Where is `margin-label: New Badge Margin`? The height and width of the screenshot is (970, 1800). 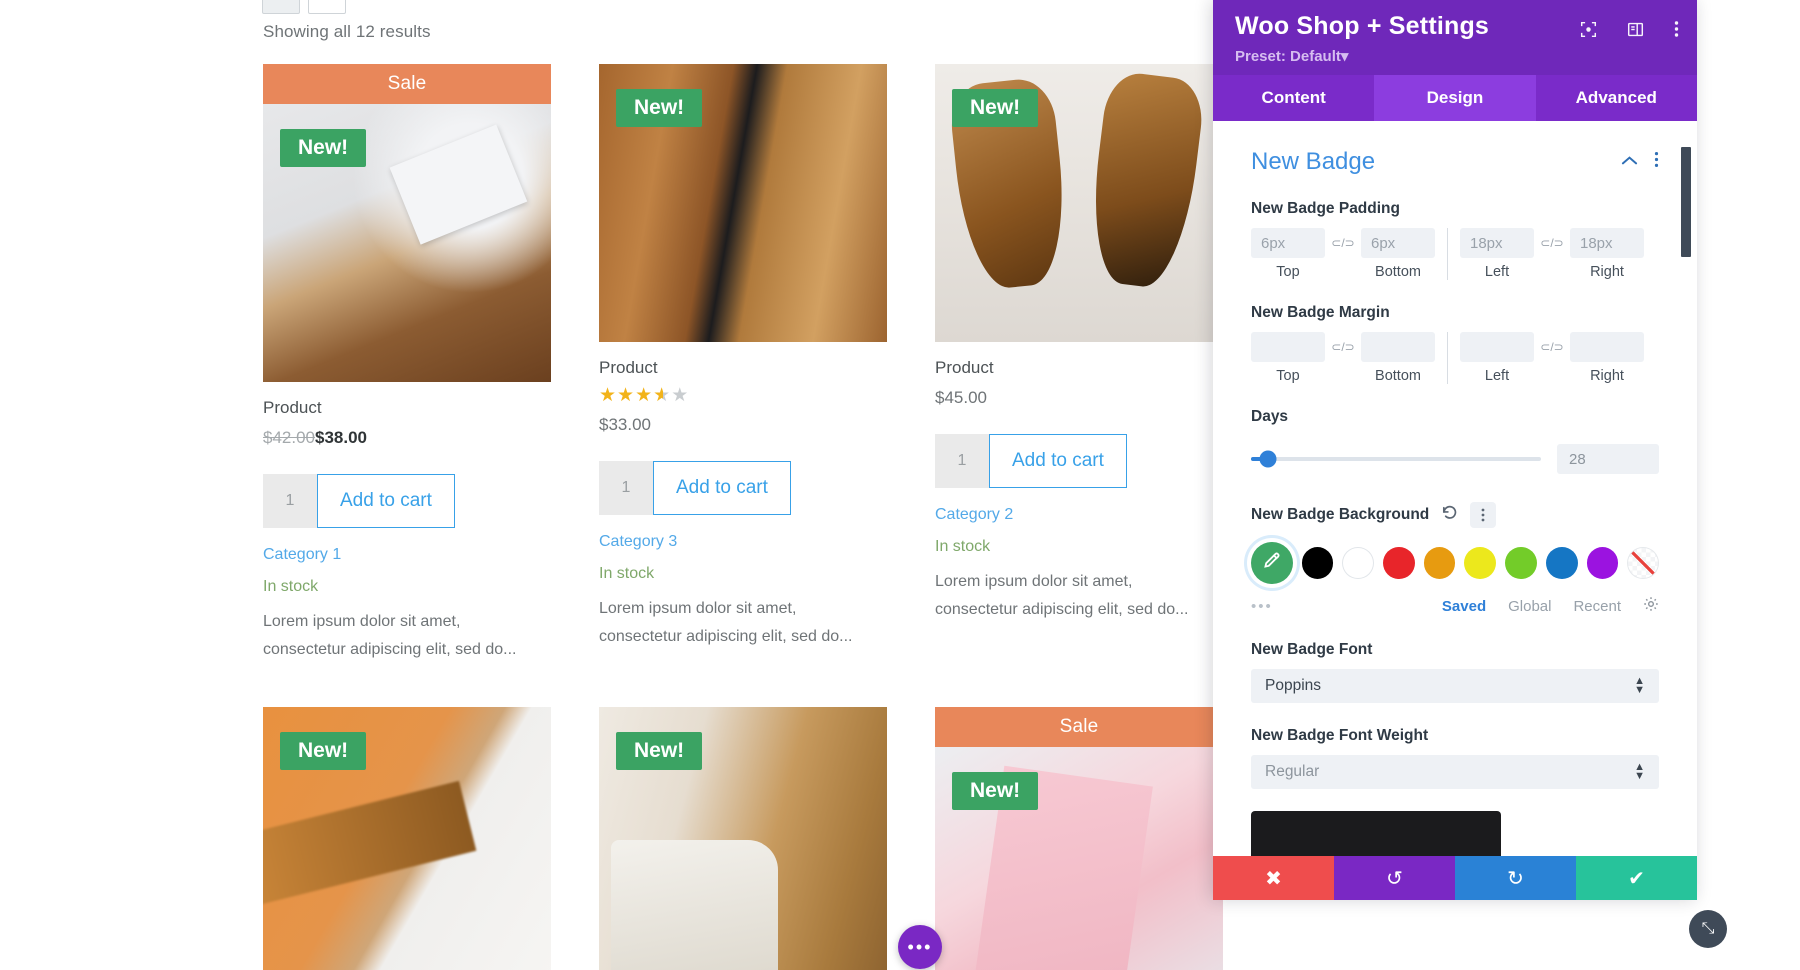 margin-label: New Badge Margin is located at coordinates (1320, 312).